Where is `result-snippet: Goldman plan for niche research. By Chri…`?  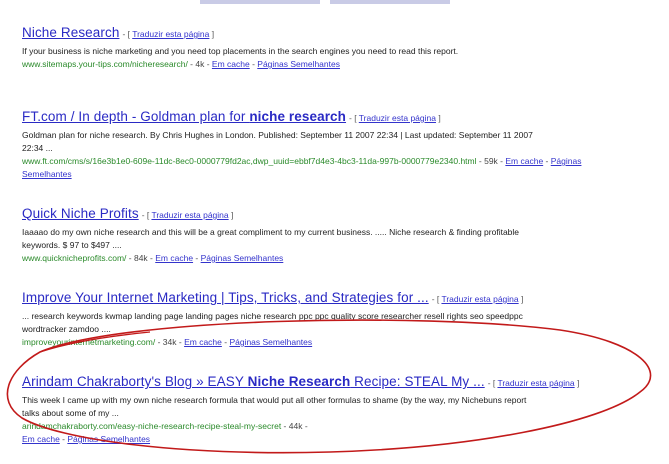 result-snippet: Goldman plan for niche research. By Chri… is located at coordinates (277, 141).